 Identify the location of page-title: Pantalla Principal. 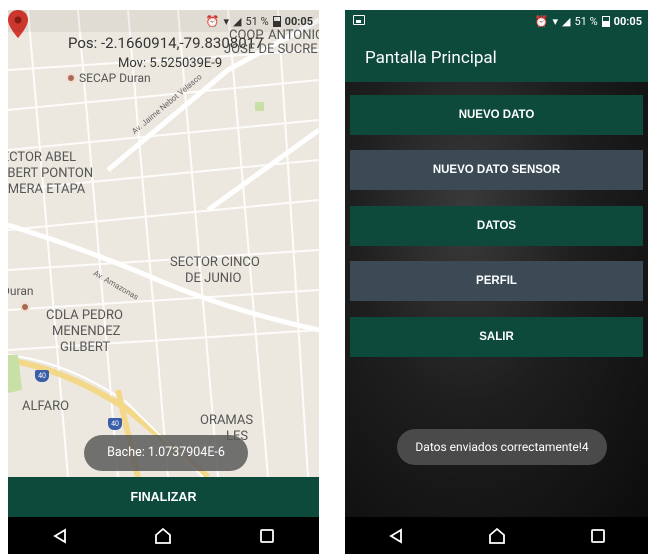
(431, 58).